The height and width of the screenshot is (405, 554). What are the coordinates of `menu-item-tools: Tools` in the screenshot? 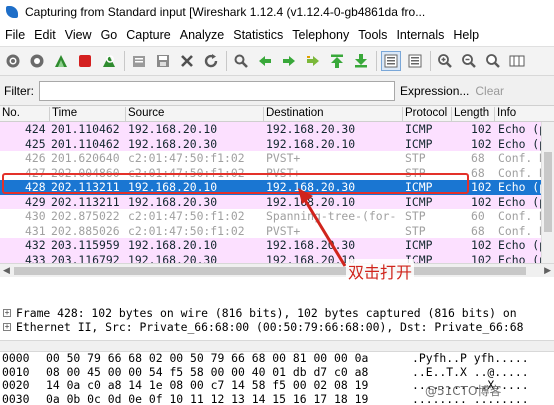 It's located at (372, 35).